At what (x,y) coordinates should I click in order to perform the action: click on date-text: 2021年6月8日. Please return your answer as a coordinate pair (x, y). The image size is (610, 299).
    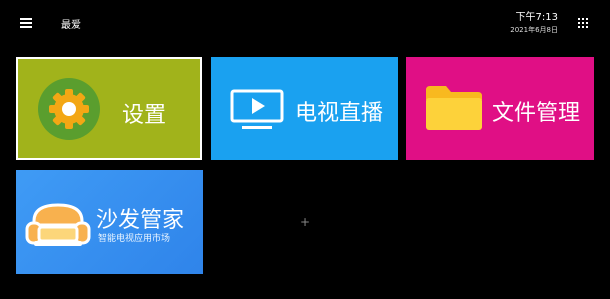
    Looking at the image, I should click on (534, 30).